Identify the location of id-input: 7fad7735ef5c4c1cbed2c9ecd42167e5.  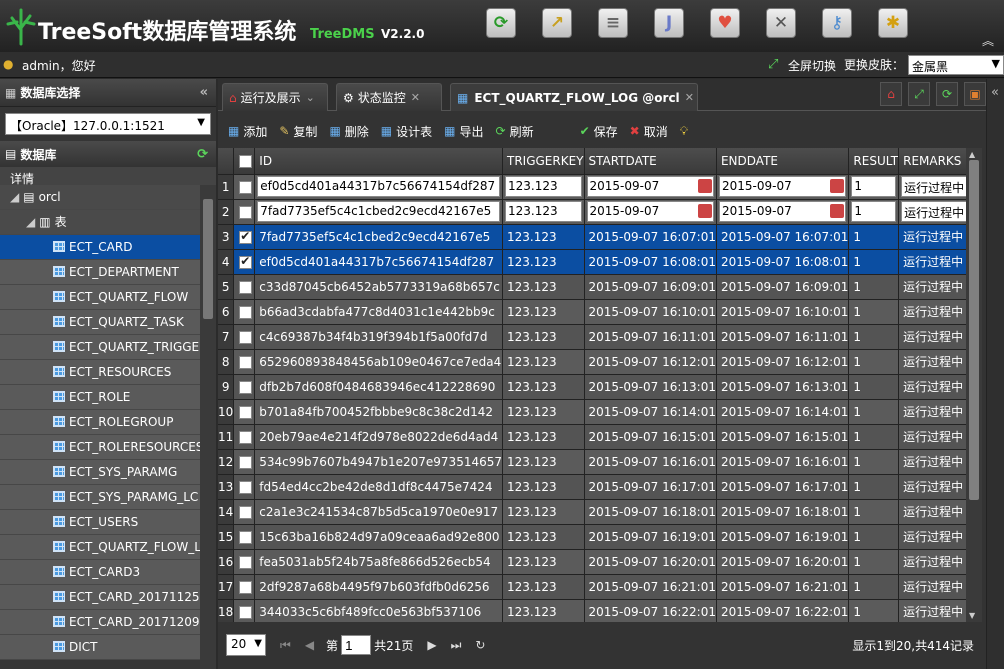
(378, 211).